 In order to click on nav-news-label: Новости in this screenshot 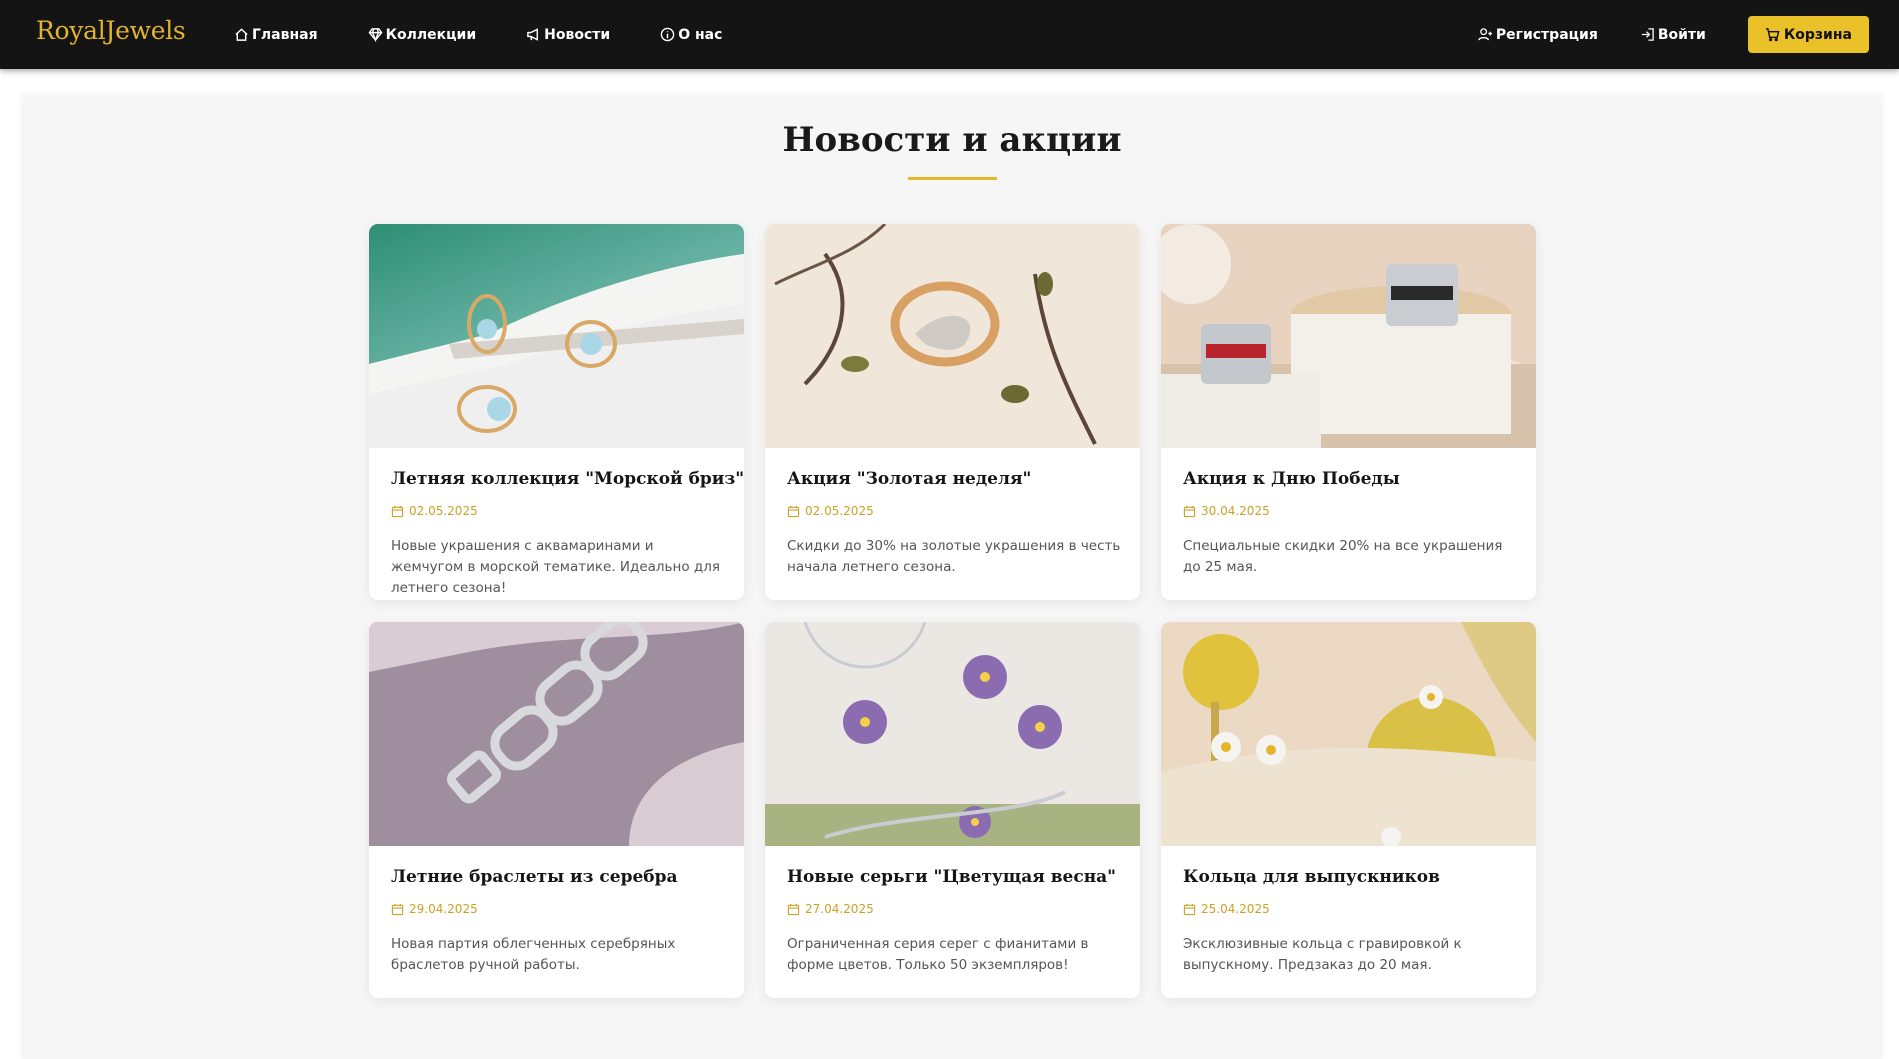, I will do `click(577, 34)`.